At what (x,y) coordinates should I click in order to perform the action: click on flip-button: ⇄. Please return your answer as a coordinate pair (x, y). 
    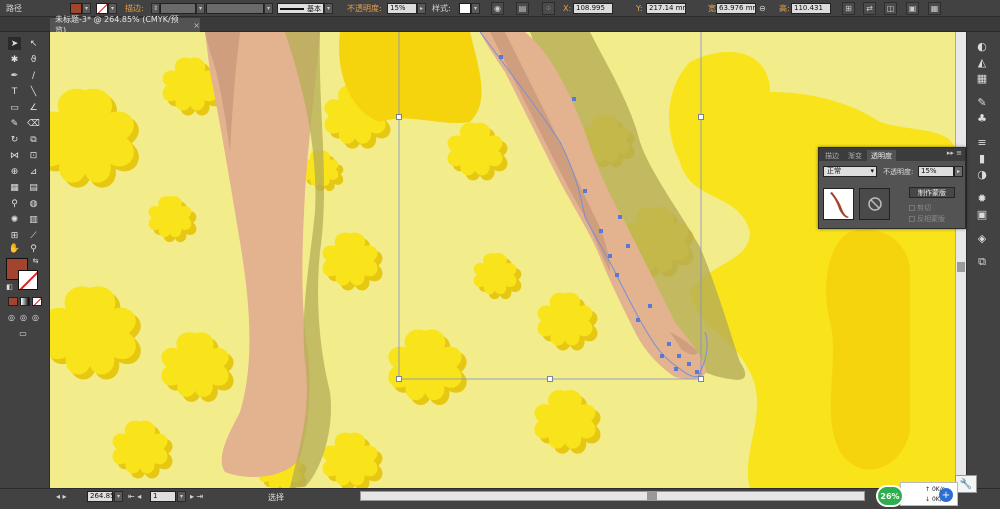
    Looking at the image, I should click on (869, 8).